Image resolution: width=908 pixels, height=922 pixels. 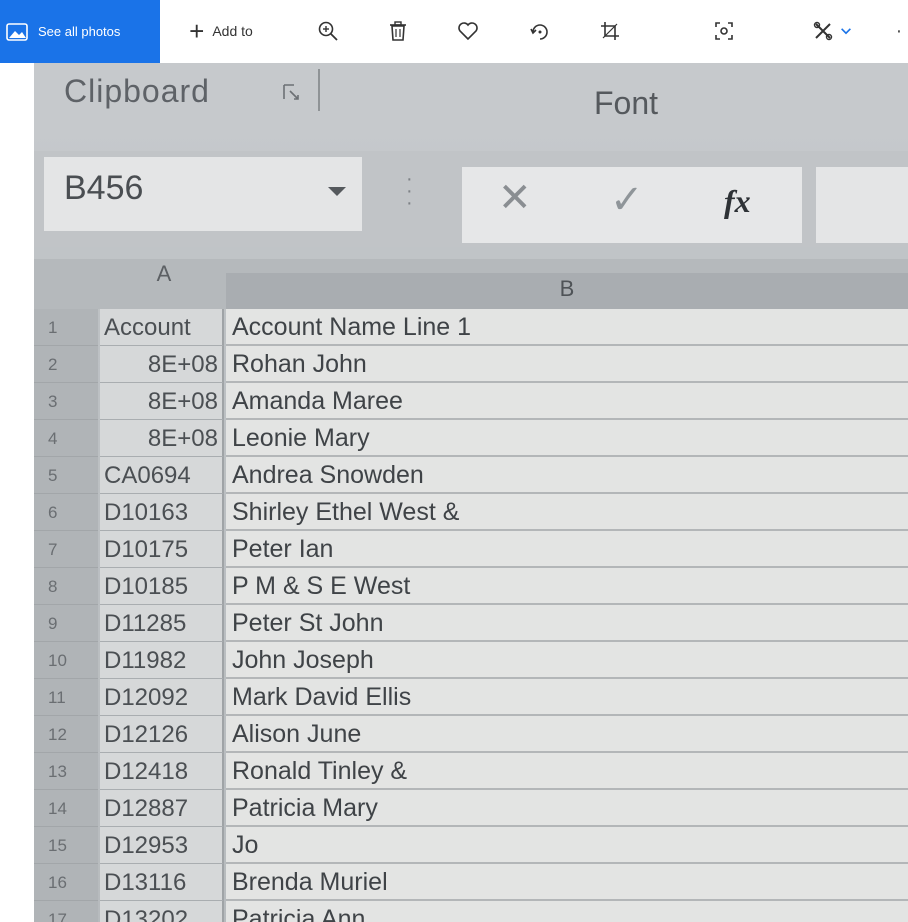 I want to click on row-number: 6, so click(x=66, y=512).